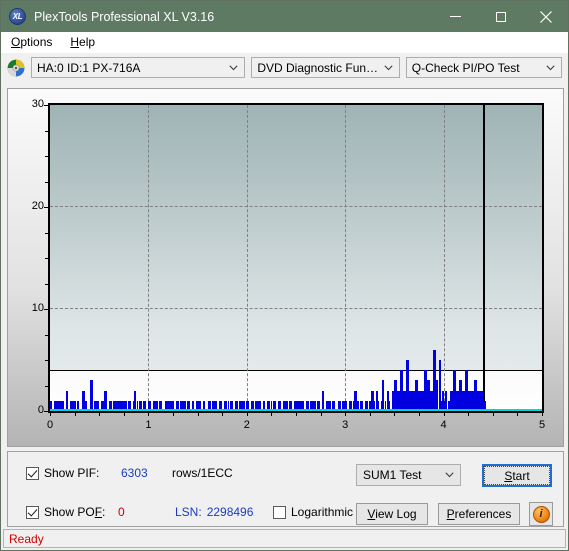 The image size is (569, 551). I want to click on info-icon: i, so click(541, 514).